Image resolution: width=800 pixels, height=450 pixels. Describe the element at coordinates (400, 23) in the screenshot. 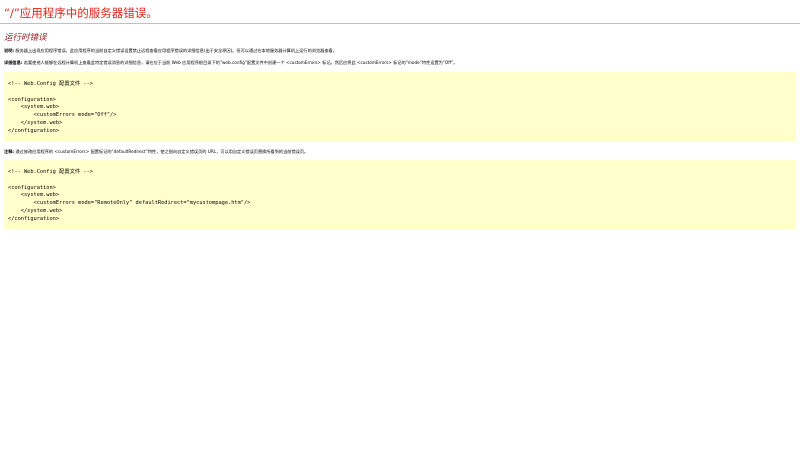

I see `title-divider` at that location.